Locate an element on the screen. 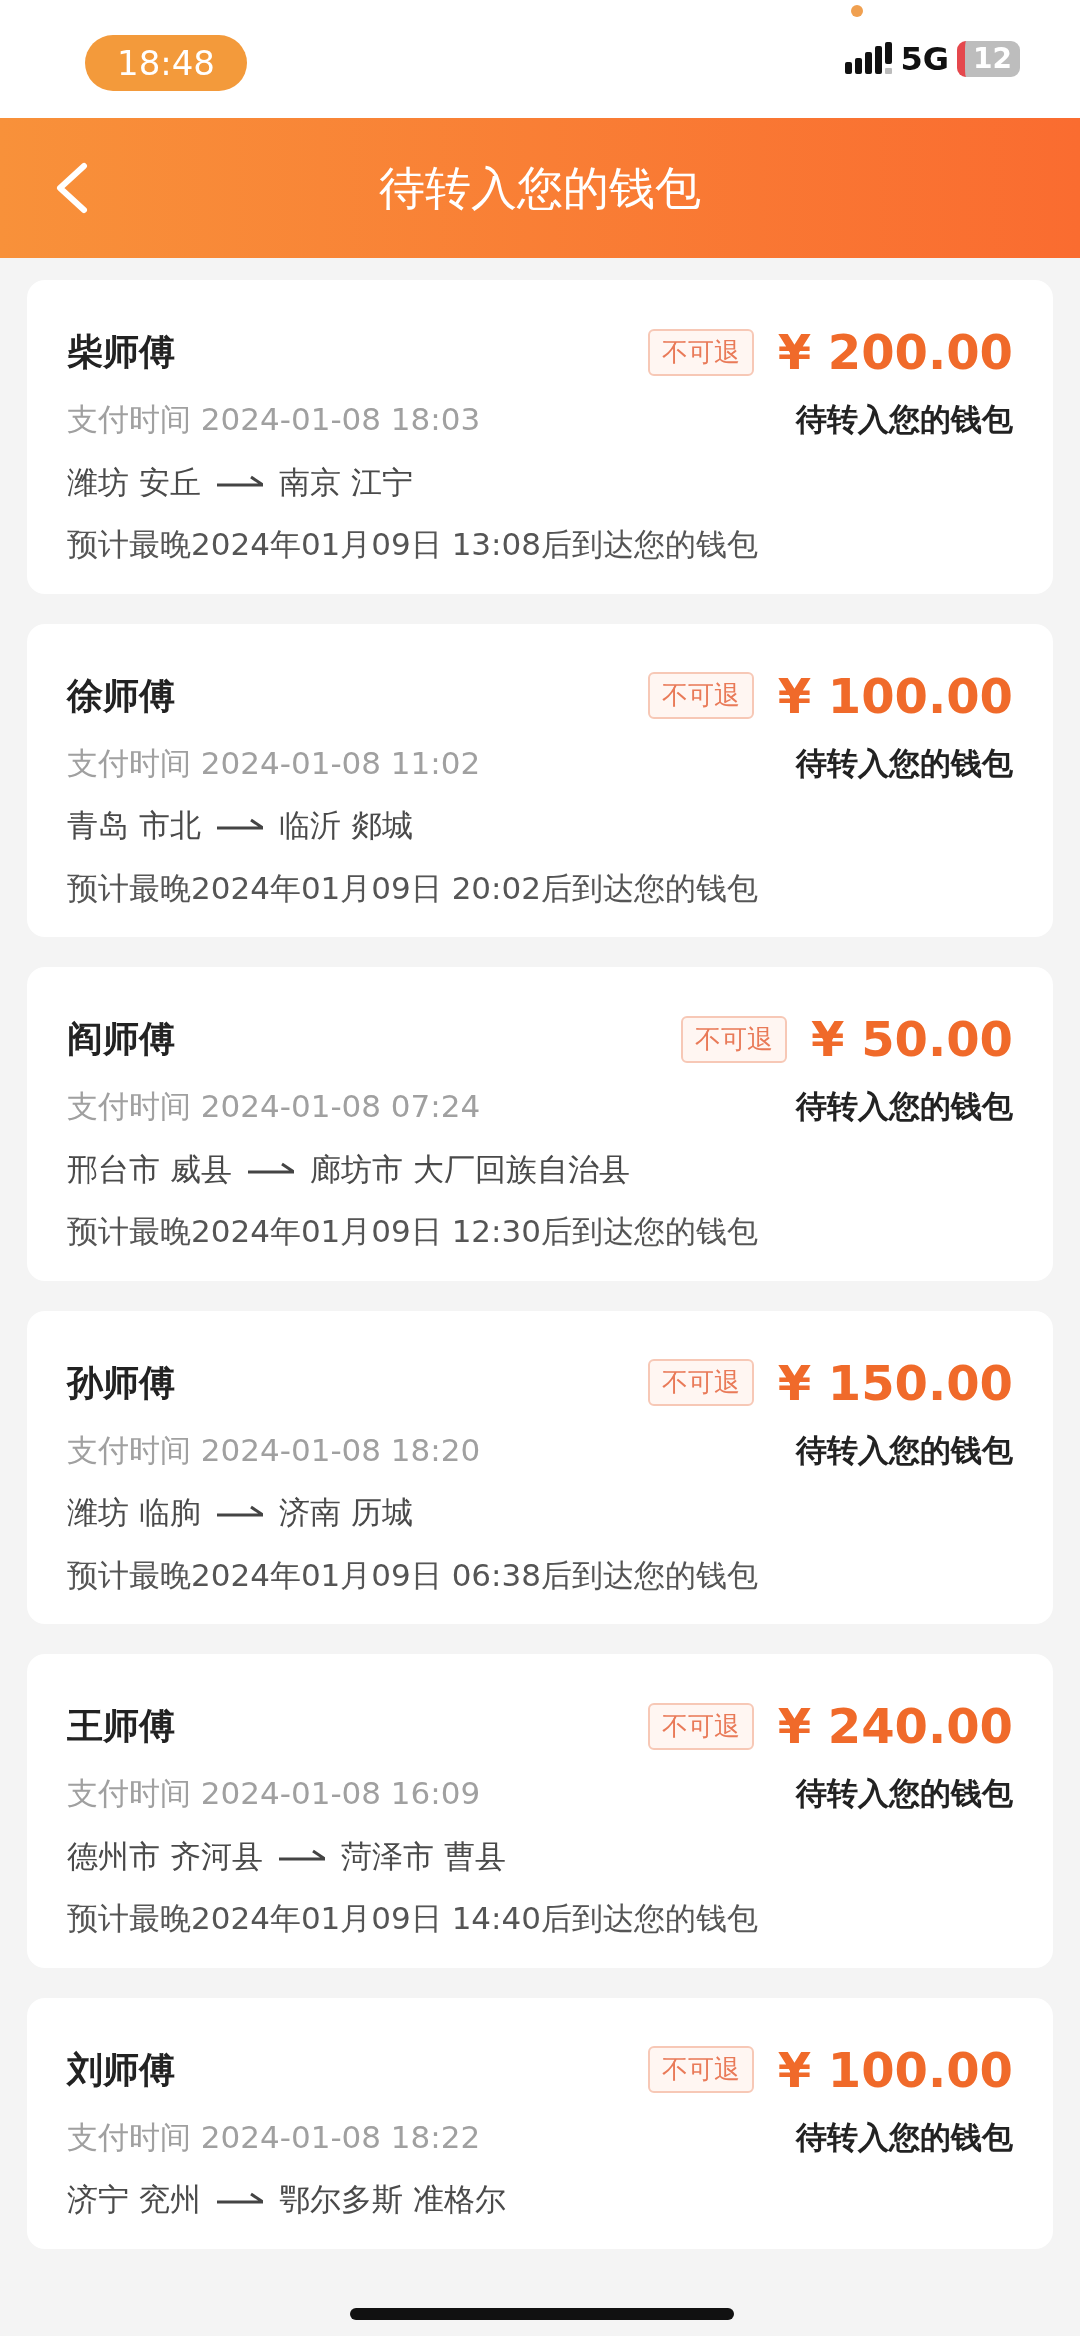  order-card: 阎师傅 不可退 ¥ 50.00 支付时间 2024-01-08 07:24 待转入您的钱包 邢台市 威县 廊坊市 大厂回族自治县 预计最晚2024年01月09日 12:30后到达您的钱包 is located at coordinates (540, 1124).